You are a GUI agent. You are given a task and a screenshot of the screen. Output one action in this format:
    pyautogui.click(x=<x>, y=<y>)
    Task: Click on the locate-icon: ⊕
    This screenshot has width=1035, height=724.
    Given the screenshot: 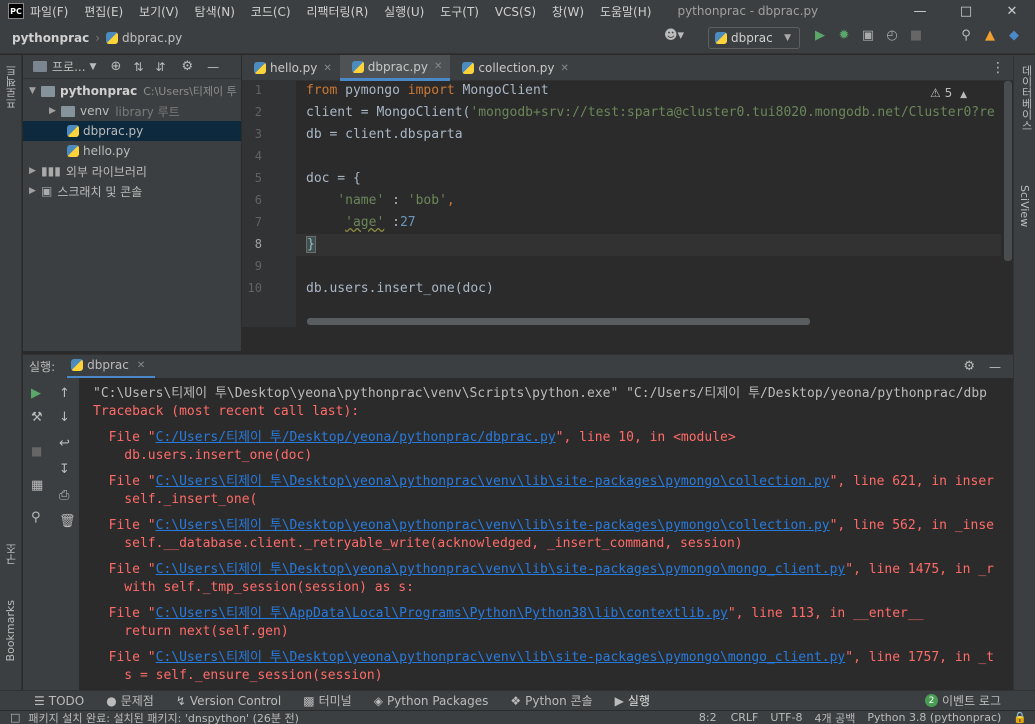 What is the action you would take?
    pyautogui.click(x=115, y=66)
    